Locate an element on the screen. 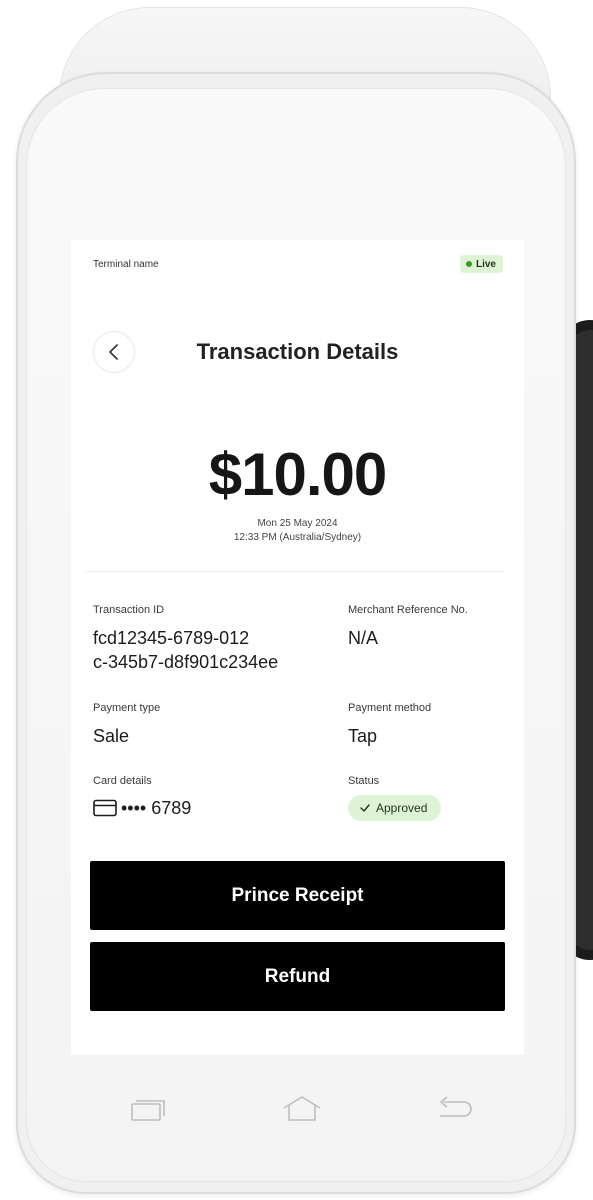 The height and width of the screenshot is (1200, 593). live-status-badge: Live is located at coordinates (481, 264).